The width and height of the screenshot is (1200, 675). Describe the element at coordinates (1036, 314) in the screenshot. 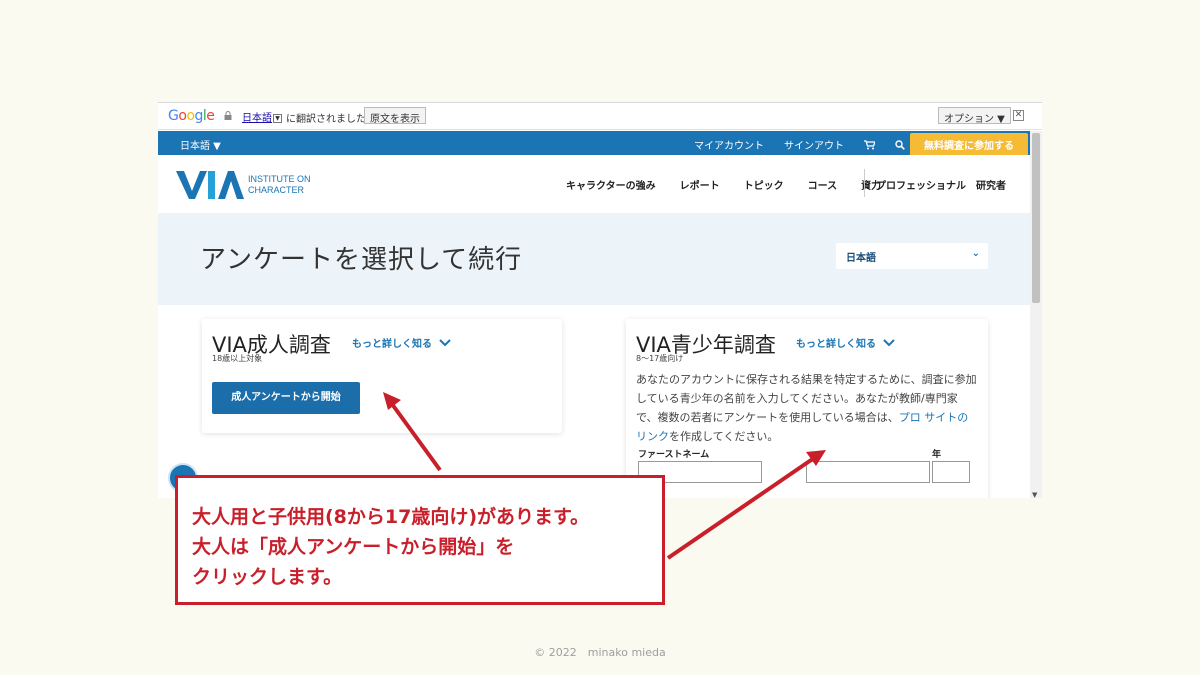

I see `scrollbar: ▼` at that location.